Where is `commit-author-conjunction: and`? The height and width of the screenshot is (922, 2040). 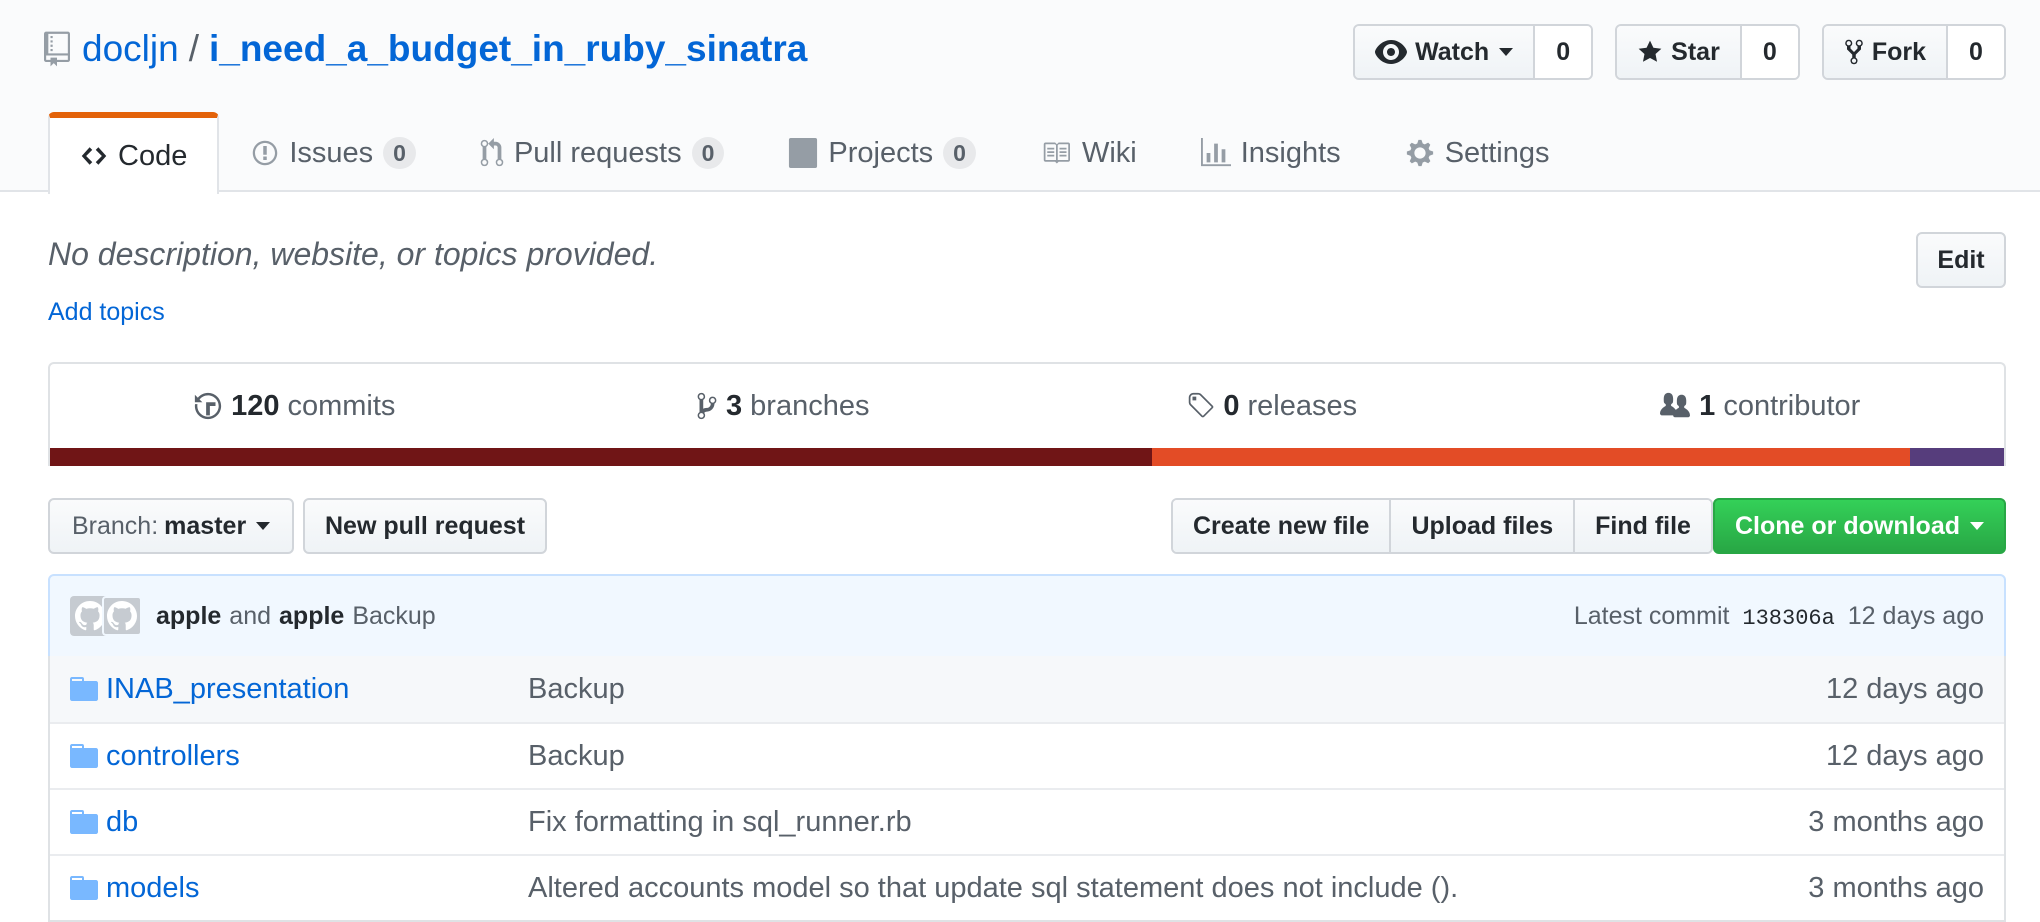 commit-author-conjunction: and is located at coordinates (250, 615).